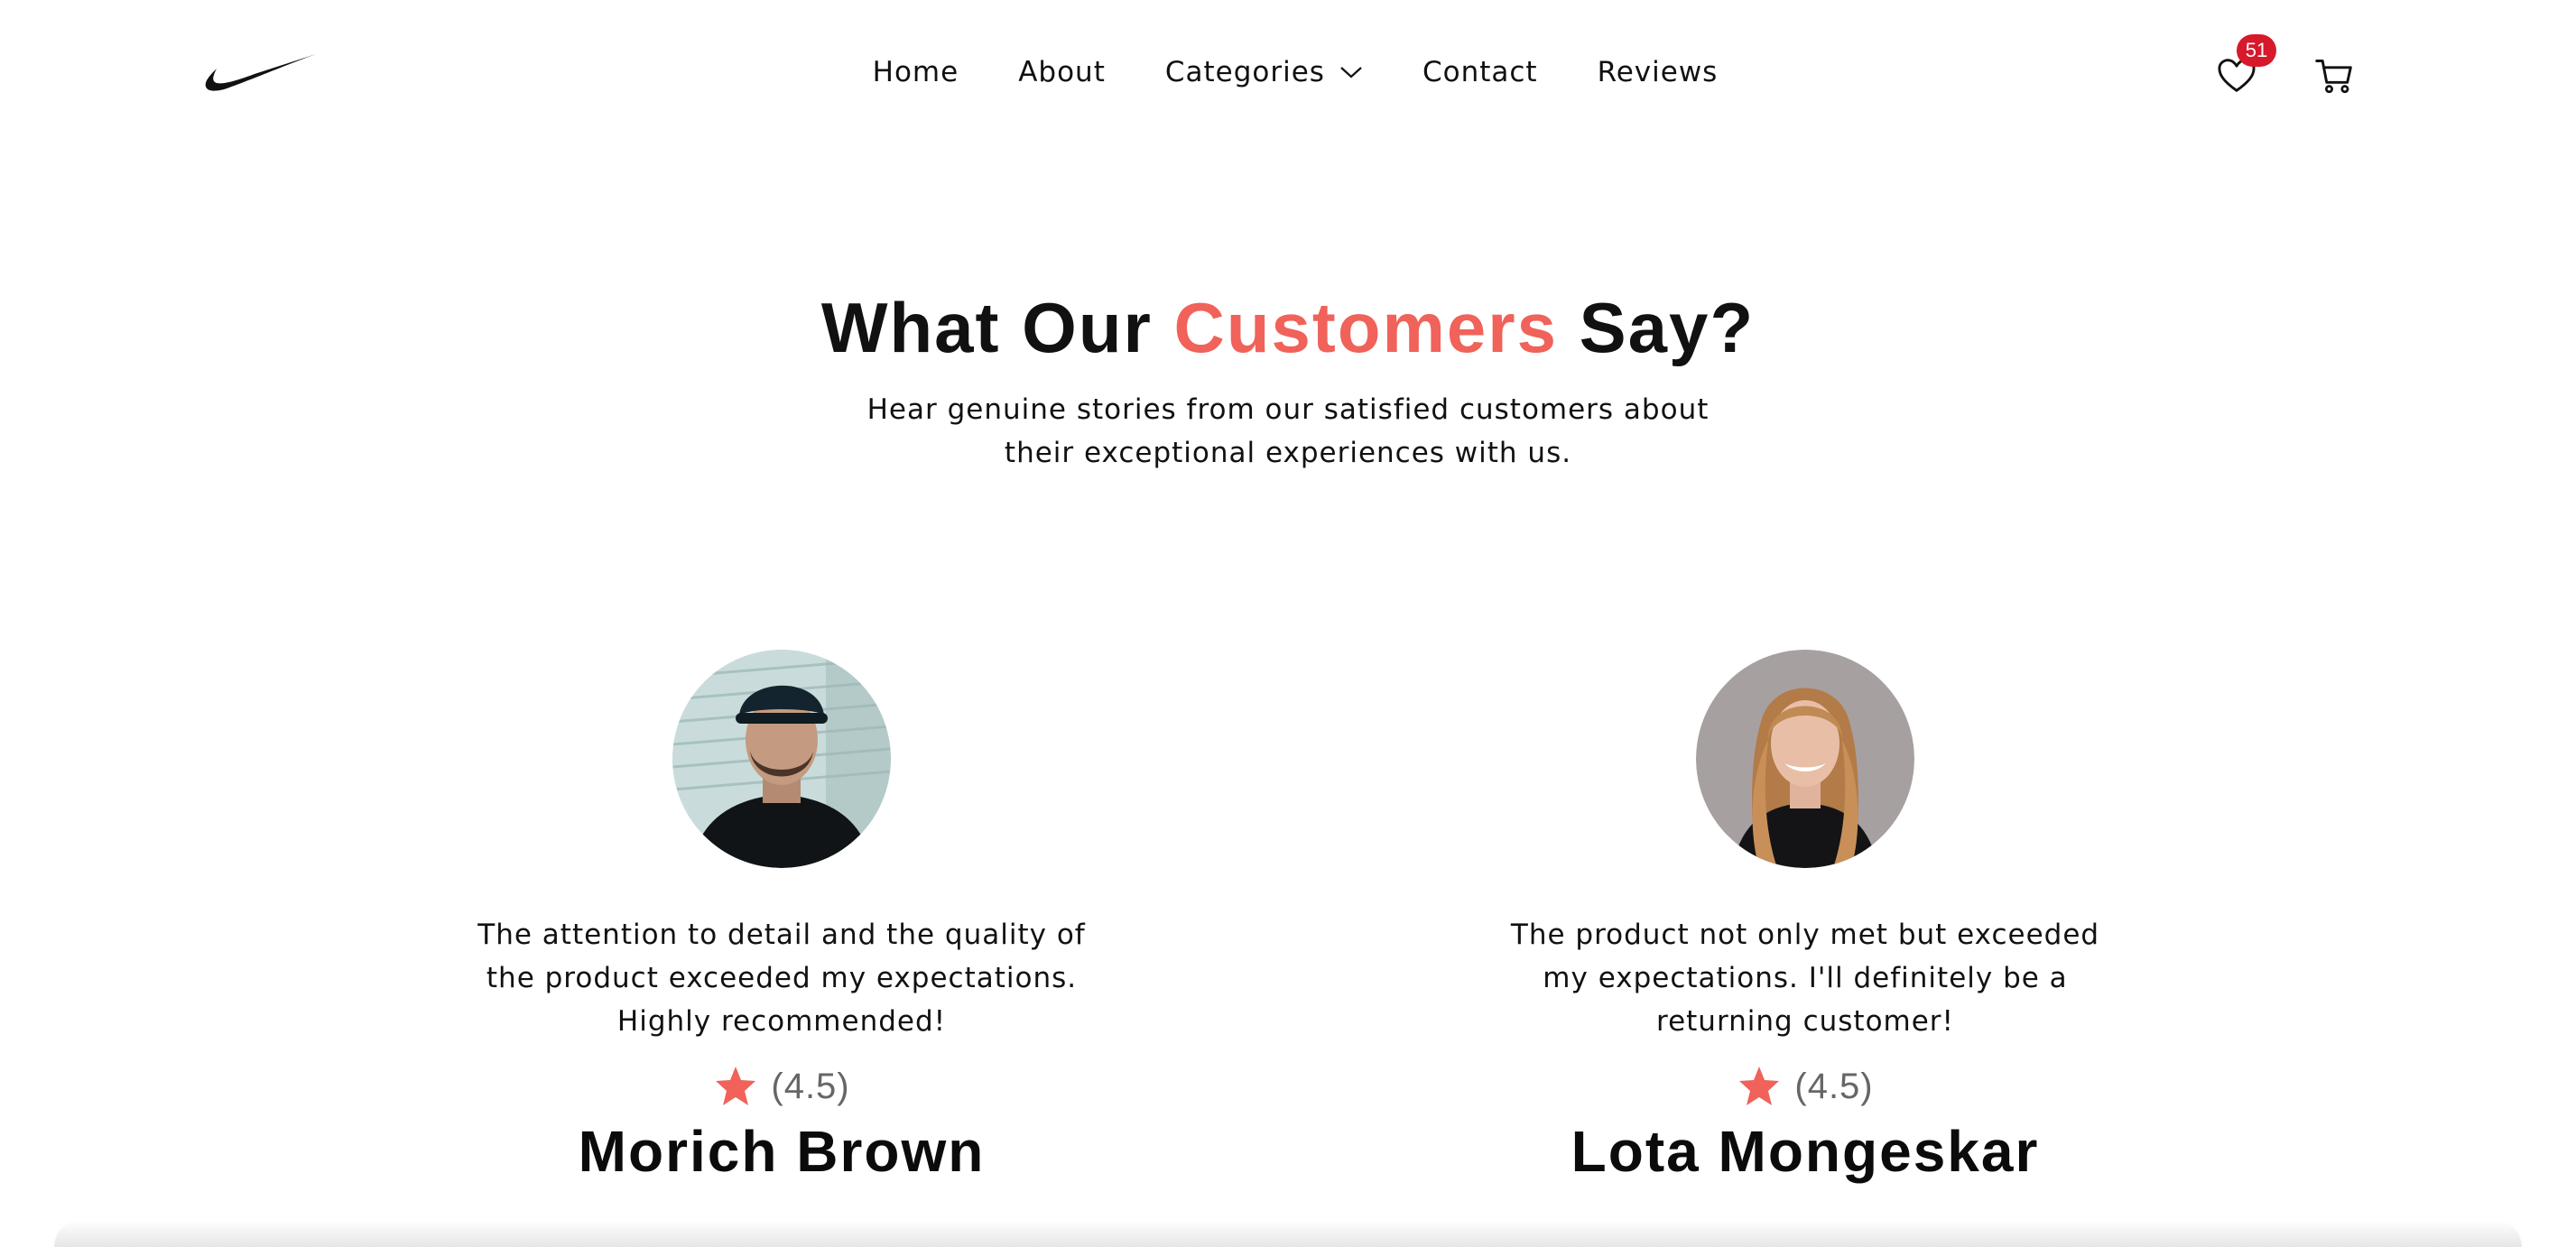  Describe the element at coordinates (1351, 73) in the screenshot. I see `chevron-down-icon` at that location.